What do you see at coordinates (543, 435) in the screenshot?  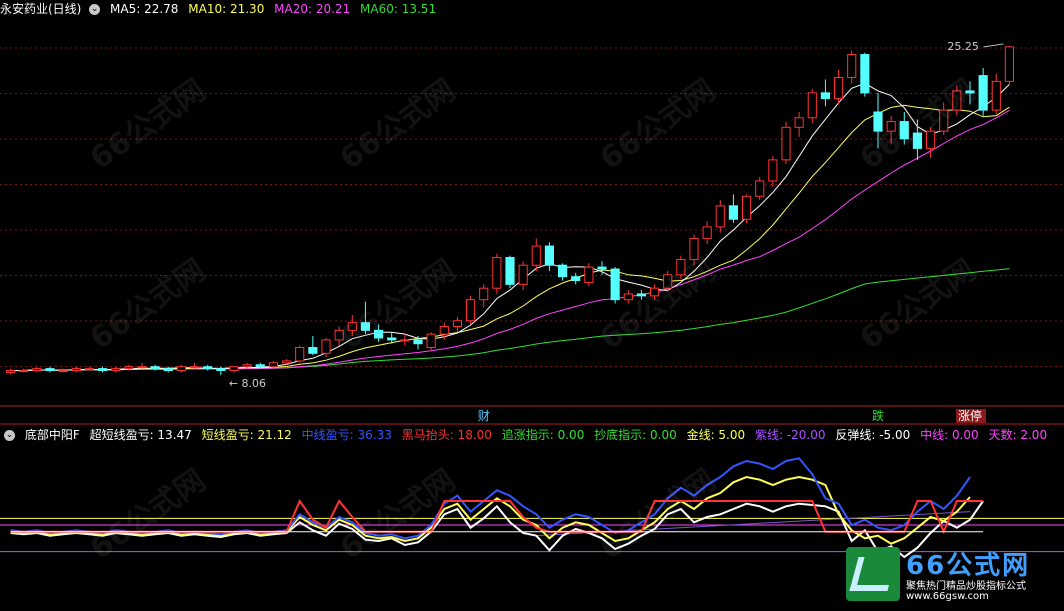 I see `ind-item-4: 追涨指示: 0.00` at bounding box center [543, 435].